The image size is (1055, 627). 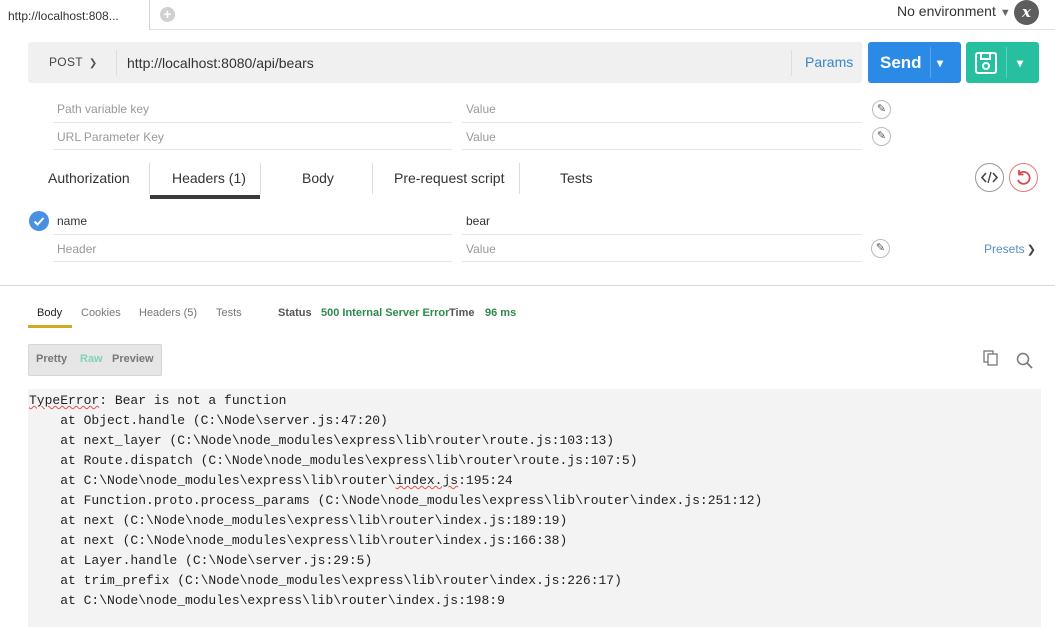 What do you see at coordinates (209, 178) in the screenshot?
I see `tab-headers: Headers (1)` at bounding box center [209, 178].